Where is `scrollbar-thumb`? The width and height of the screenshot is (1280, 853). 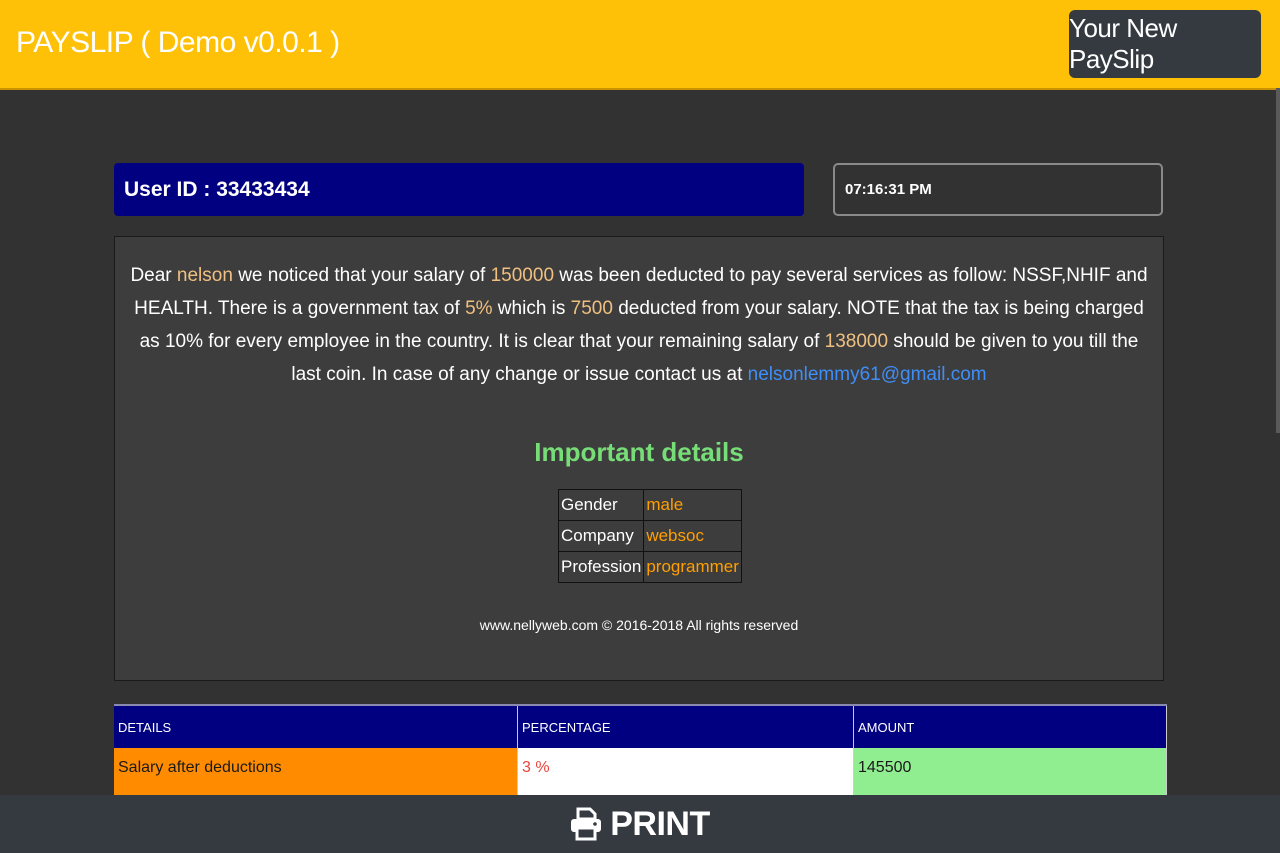
scrollbar-thumb is located at coordinates (1278, 260).